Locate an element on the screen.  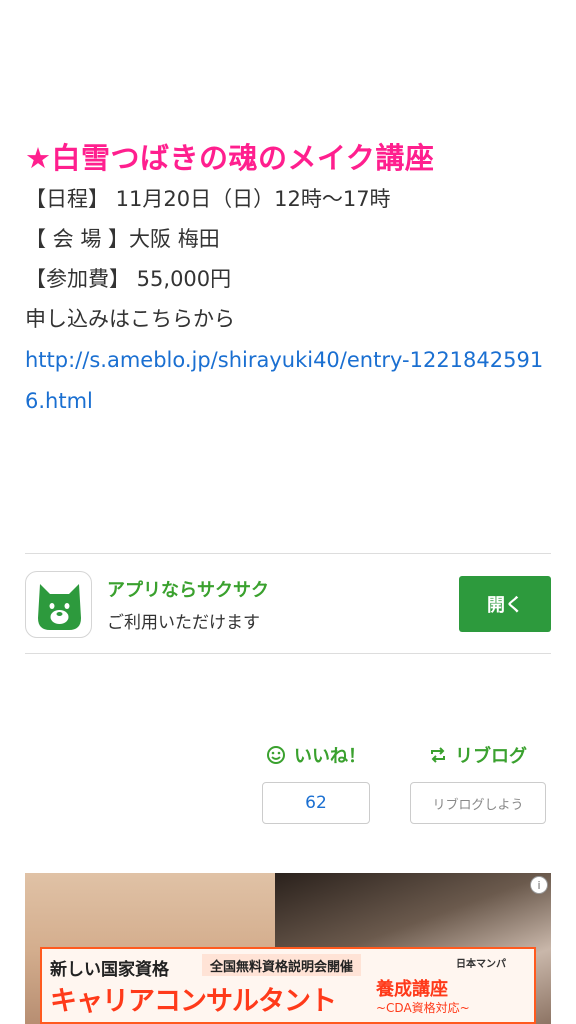
app-promo-banner: アプリならサクサク ご利用いただけます 開く is located at coordinates (288, 603).